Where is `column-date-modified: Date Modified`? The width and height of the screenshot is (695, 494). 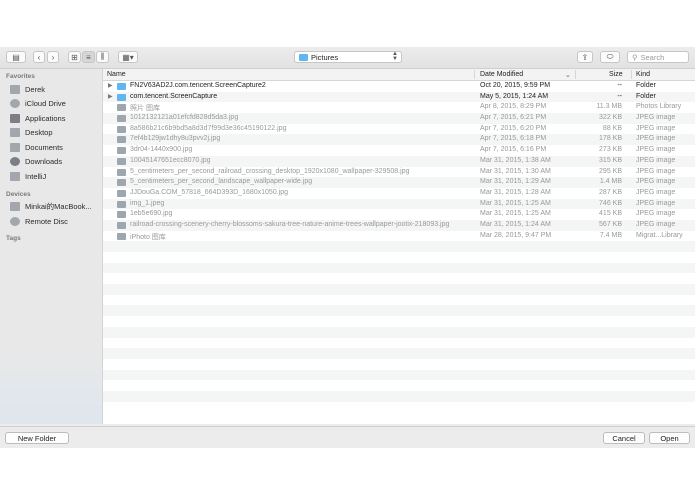
column-date-modified: Date Modified is located at coordinates (501, 74).